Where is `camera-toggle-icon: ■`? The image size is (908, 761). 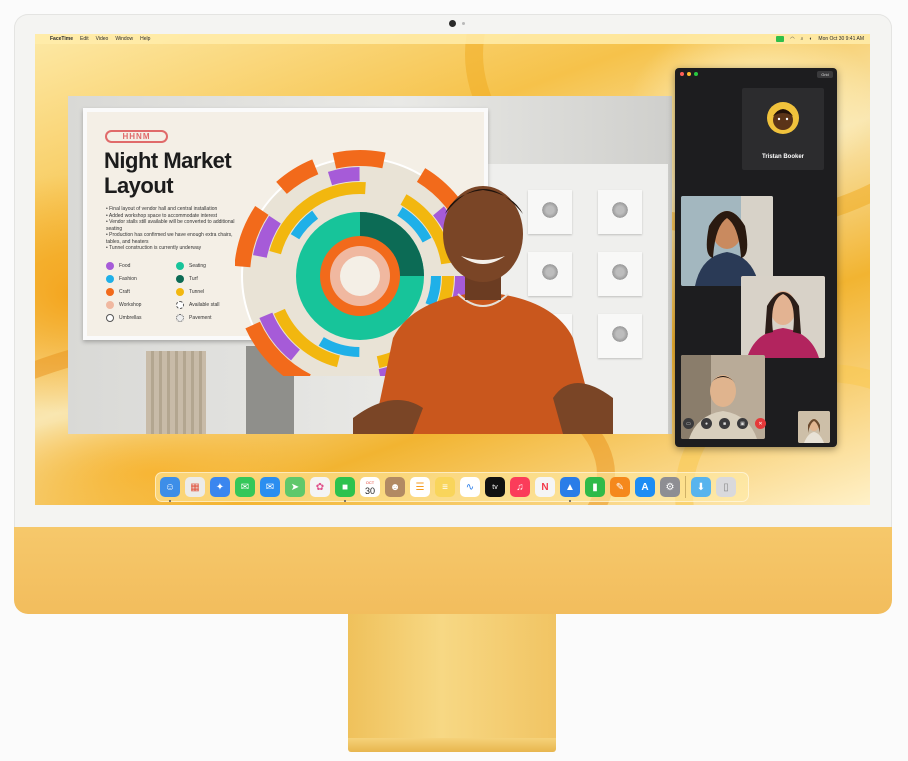
camera-toggle-icon: ■ is located at coordinates (724, 423).